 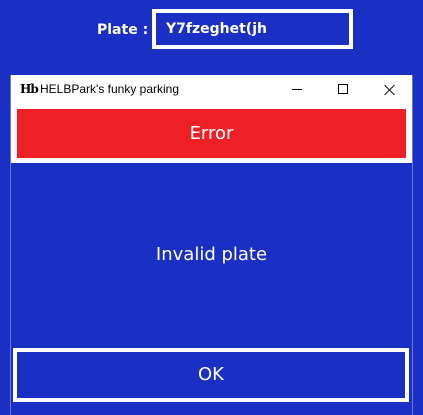 I want to click on plate-label: Plate :, so click(x=123, y=30).